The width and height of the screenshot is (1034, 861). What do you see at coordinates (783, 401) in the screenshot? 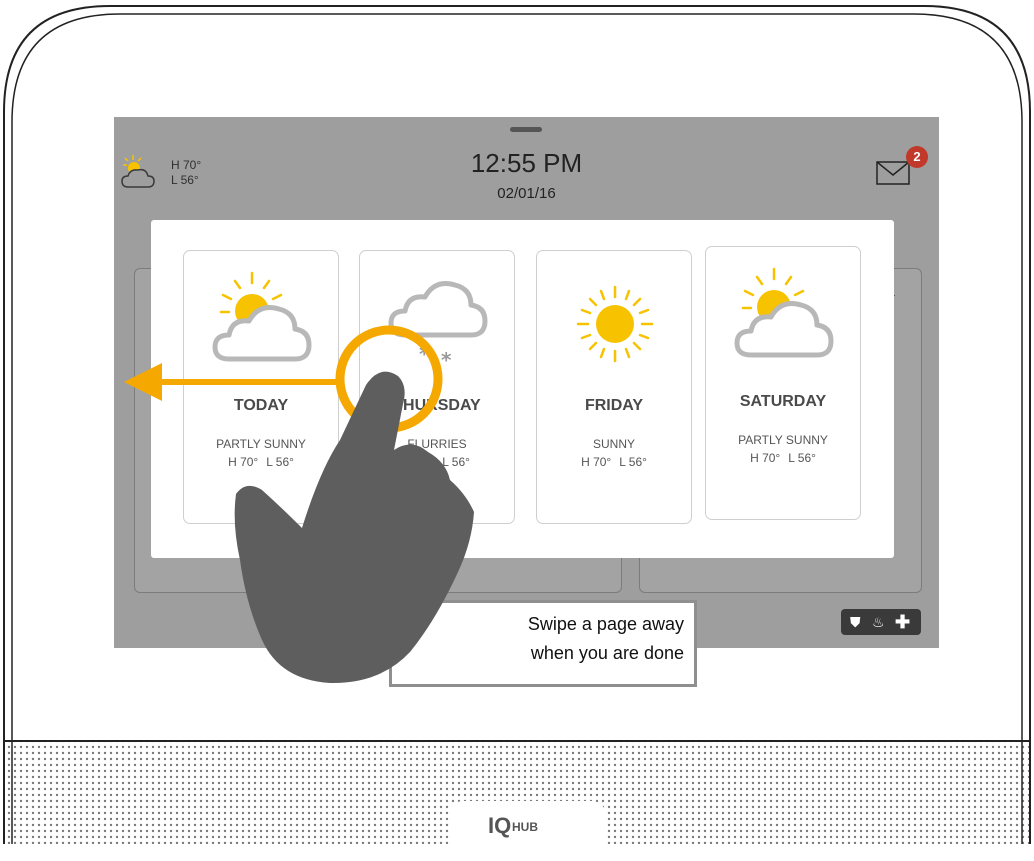
I see `forecast-day: SATURDAY` at bounding box center [783, 401].